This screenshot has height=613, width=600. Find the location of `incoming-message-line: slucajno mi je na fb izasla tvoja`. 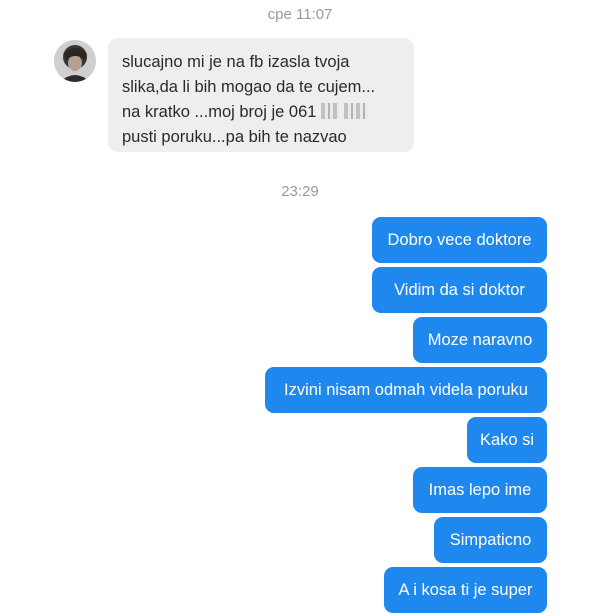

incoming-message-line: slucajno mi je na fb izasla tvoja is located at coordinates (236, 62).